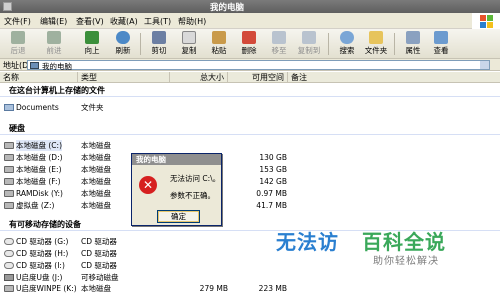  What do you see at coordinates (148, 185) in the screenshot?
I see `error-x-icon: ✕` at bounding box center [148, 185].